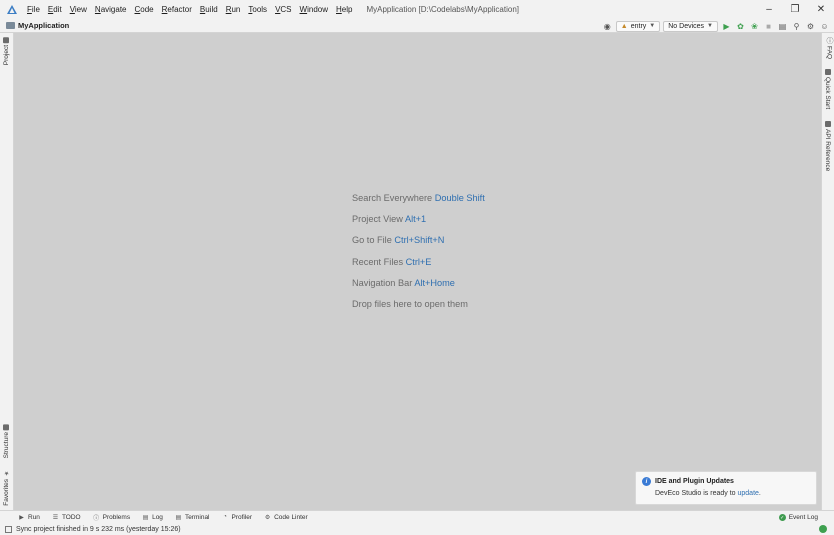 The height and width of the screenshot is (535, 834). Describe the element at coordinates (829, 53) in the screenshot. I see `faq-tab-label: FAQ` at that location.